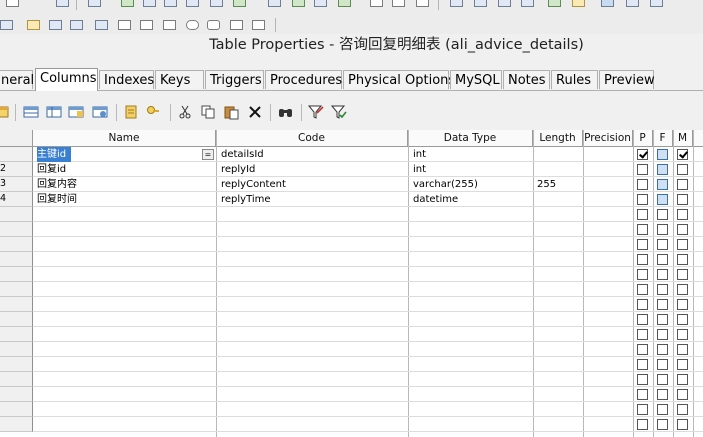  Describe the element at coordinates (208, 154) in the screenshot. I see `name-dropdown-button: =` at that location.